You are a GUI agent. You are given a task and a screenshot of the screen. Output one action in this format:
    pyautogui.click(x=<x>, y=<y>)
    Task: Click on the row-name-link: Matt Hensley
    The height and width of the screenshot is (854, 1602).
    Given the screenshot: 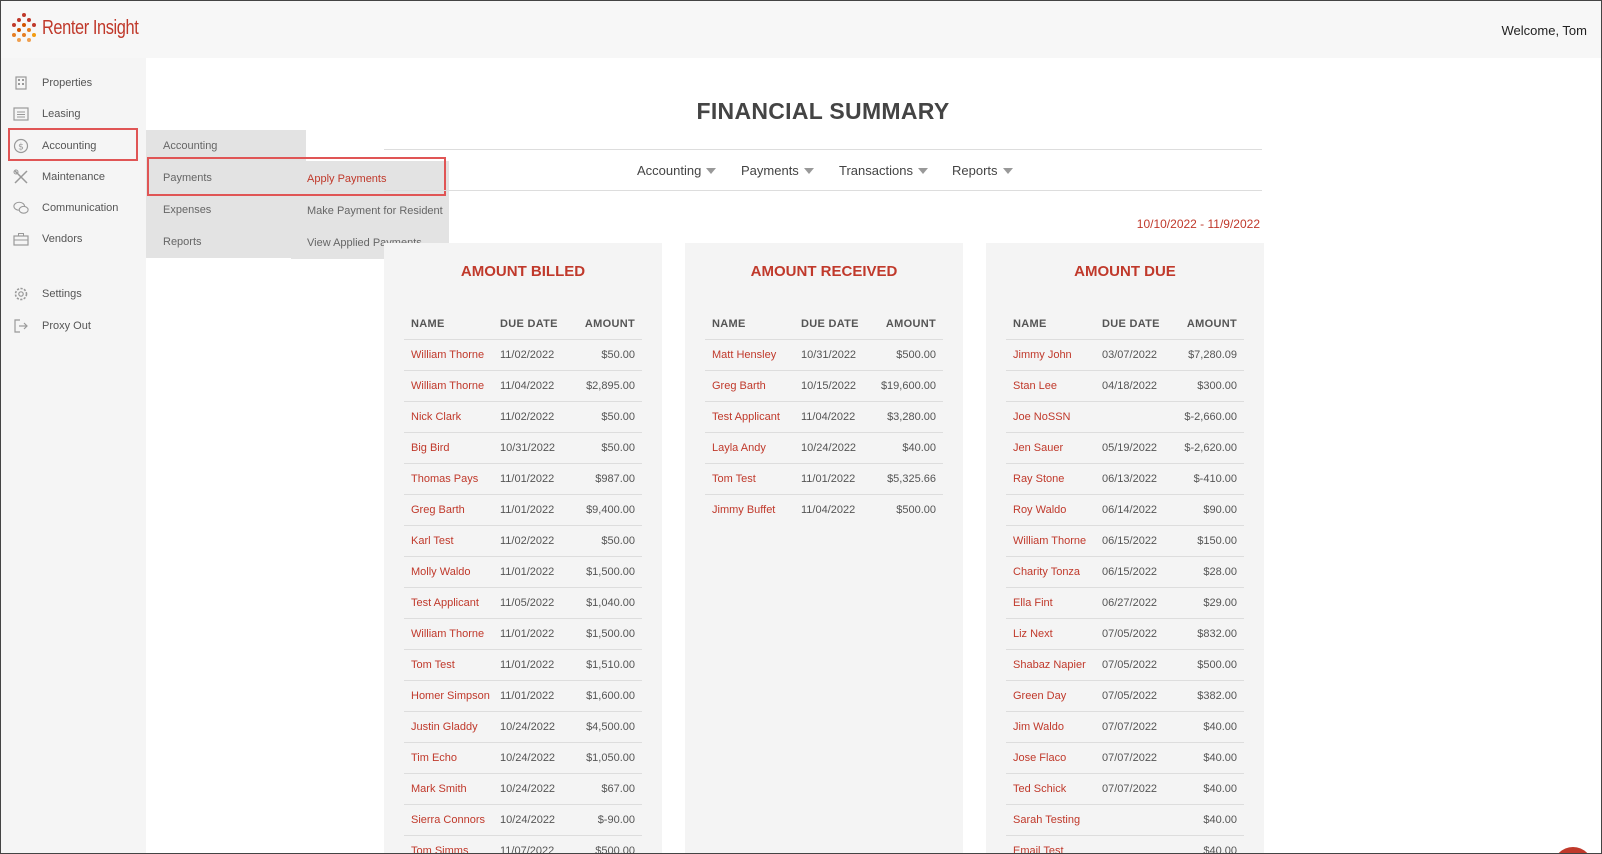 What is the action you would take?
    pyautogui.click(x=744, y=355)
    